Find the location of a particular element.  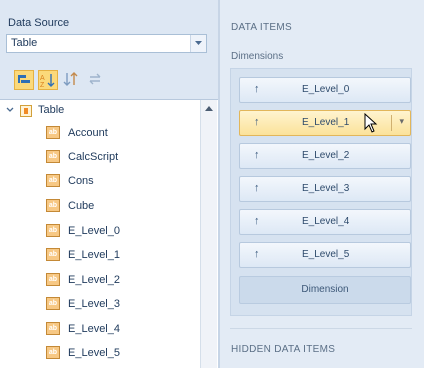

tree-item-label: Cube is located at coordinates (81, 206).